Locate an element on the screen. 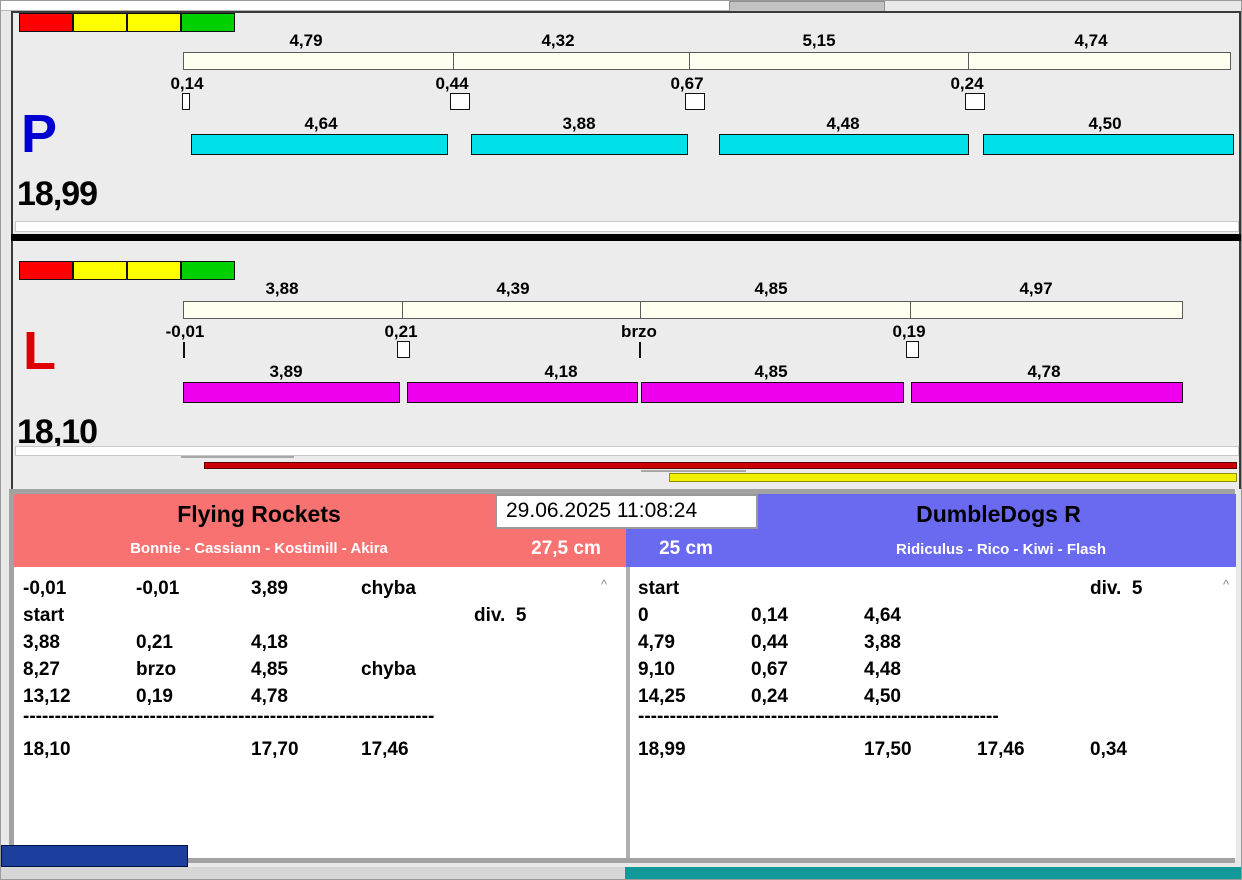 This screenshot has height=880, width=1242. lane-divider is located at coordinates (626, 237).